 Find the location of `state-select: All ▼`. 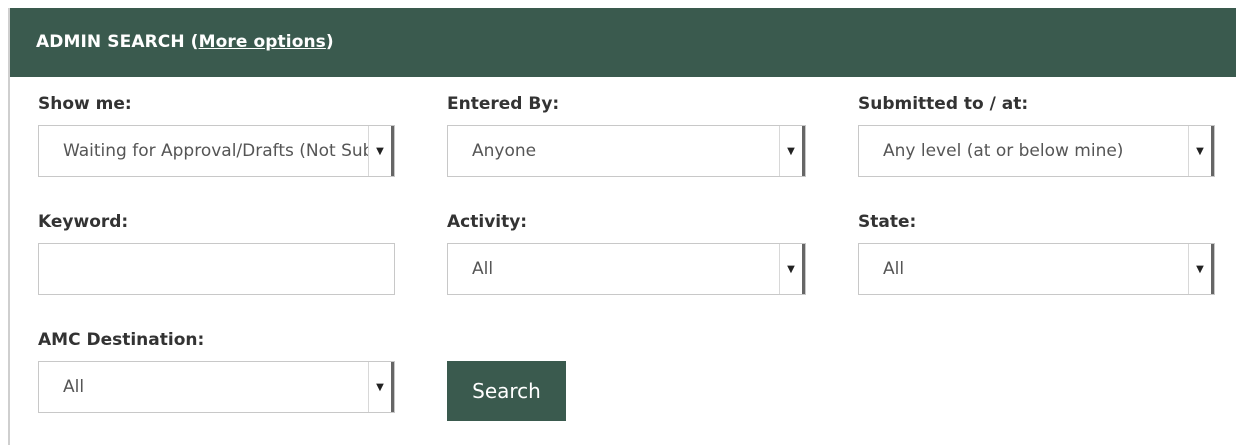

state-select: All ▼ is located at coordinates (1036, 269).